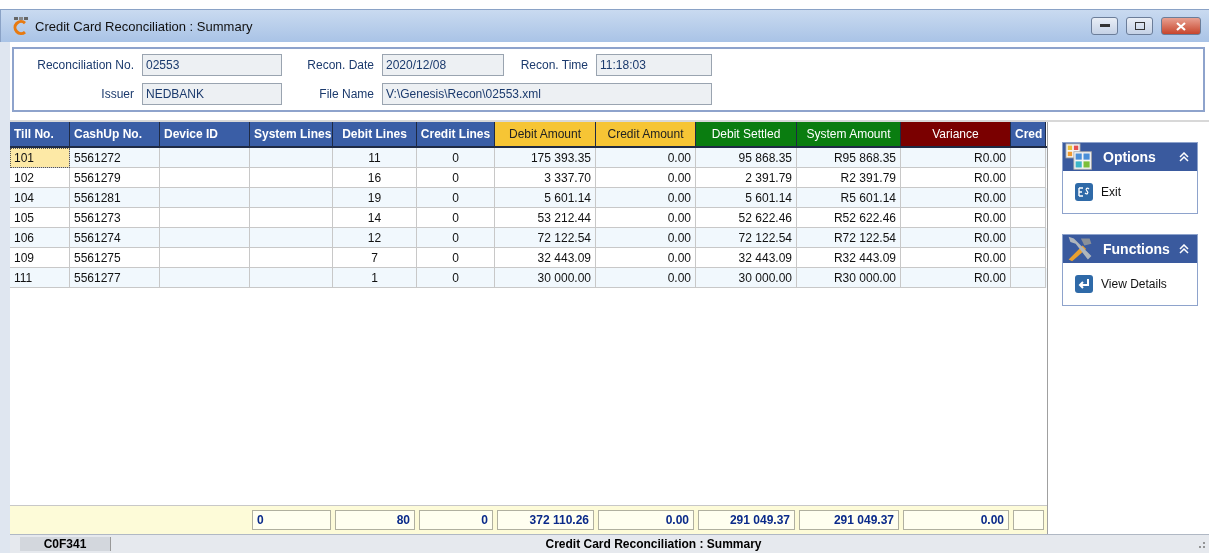 This screenshot has width=1209, height=553. Describe the element at coordinates (956, 278) in the screenshot. I see `table-cell: R0.00` at that location.